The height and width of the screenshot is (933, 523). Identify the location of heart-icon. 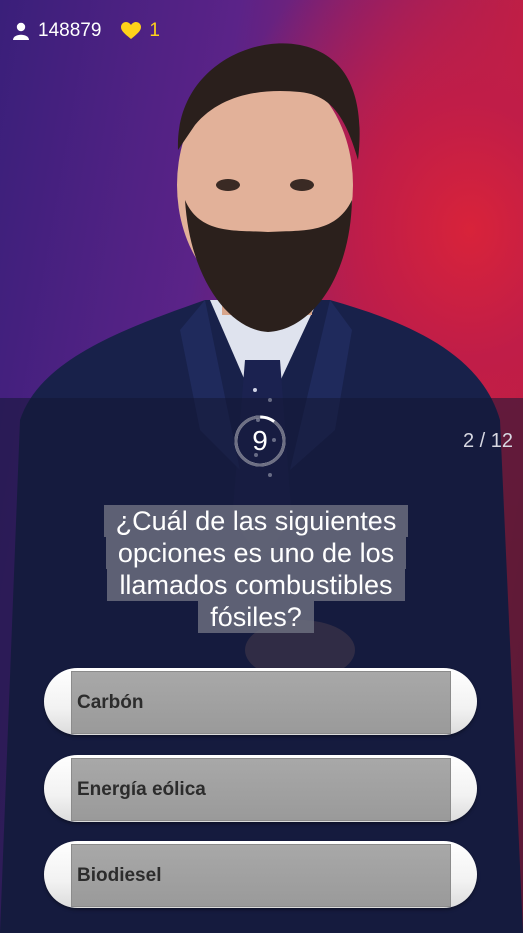
(131, 30).